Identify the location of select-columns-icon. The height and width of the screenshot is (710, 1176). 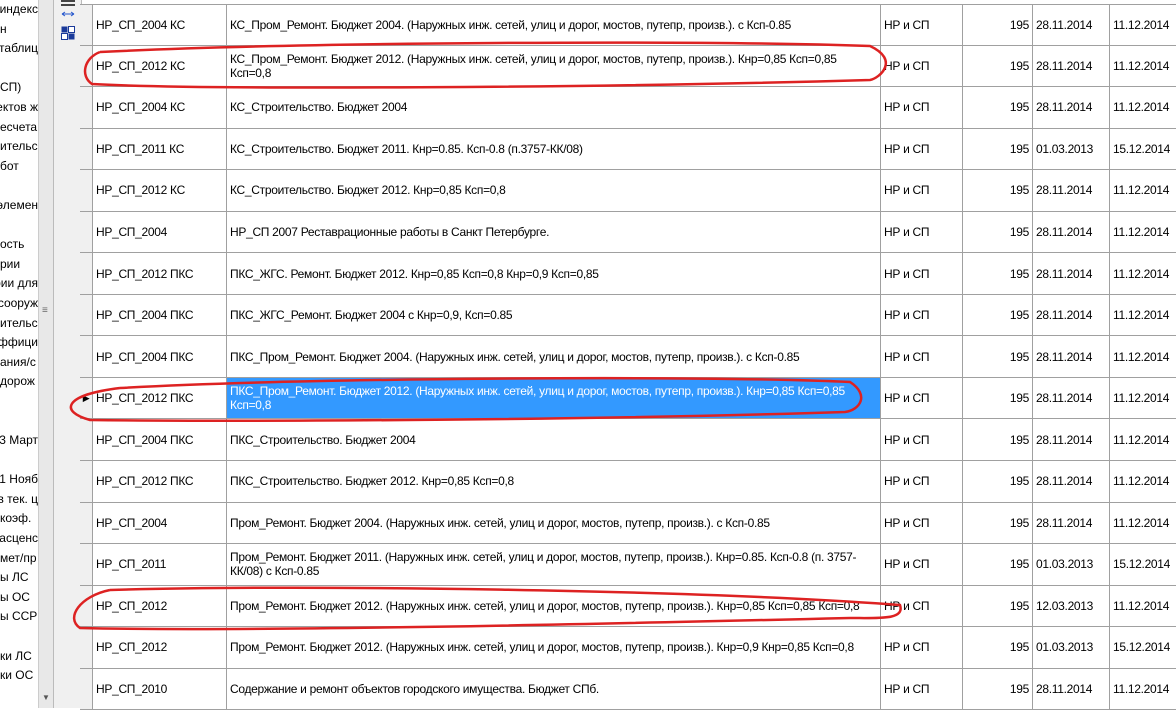
(68, 33).